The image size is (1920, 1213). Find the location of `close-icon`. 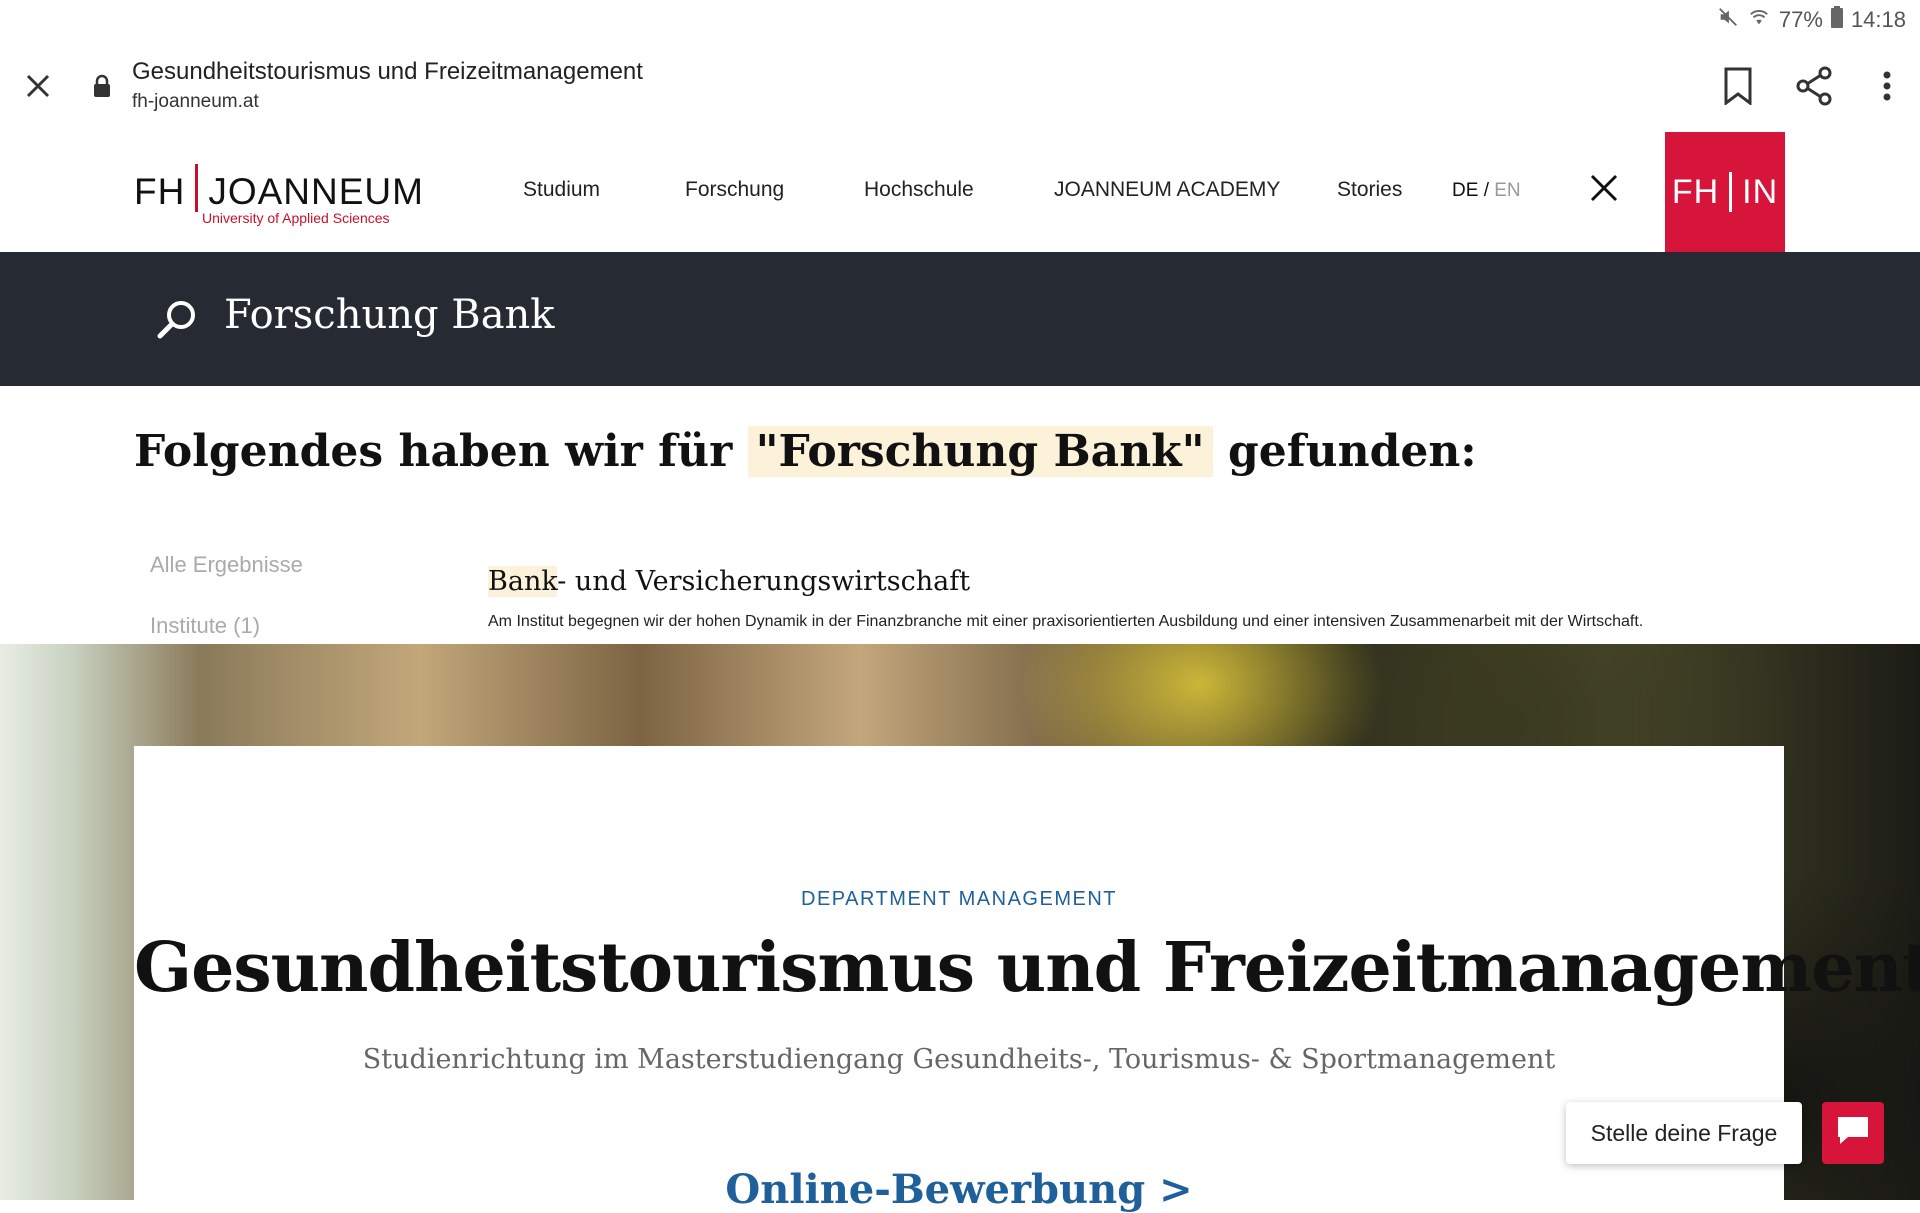

close-icon is located at coordinates (38, 86).